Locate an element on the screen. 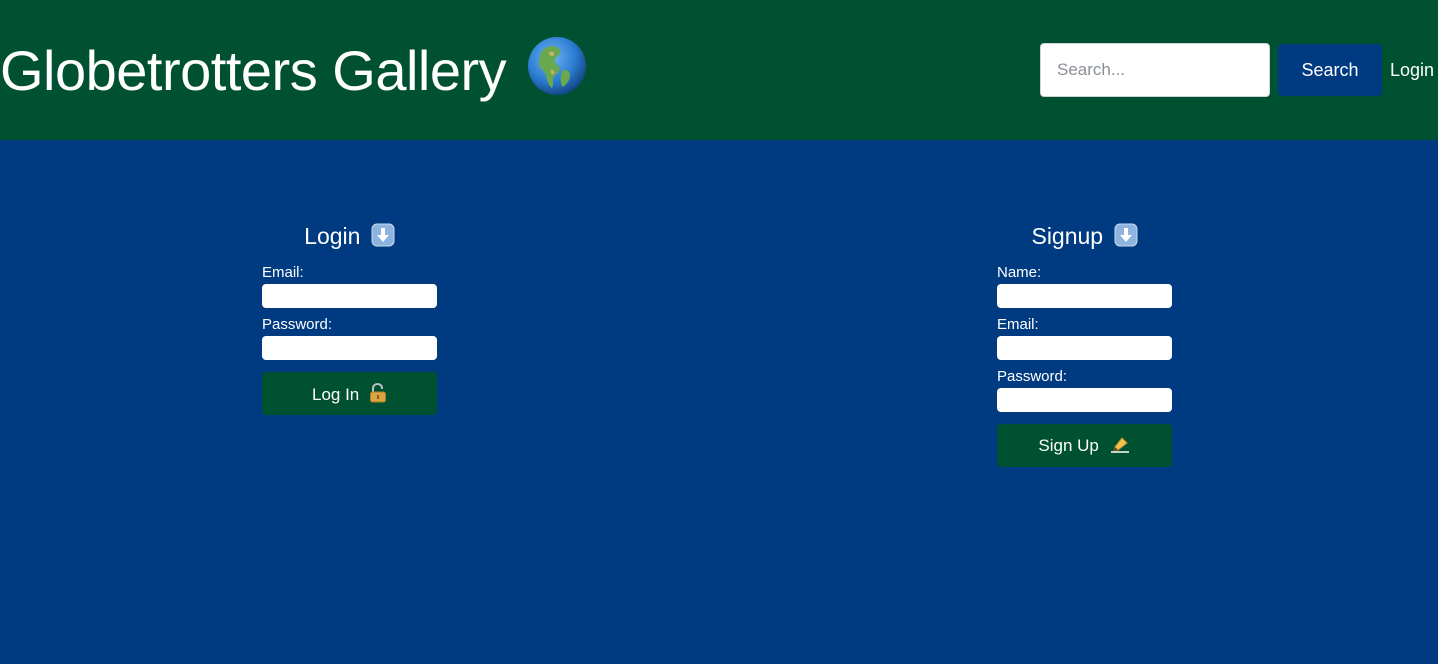 The image size is (1438, 664). signup-name-input is located at coordinates (1084, 296).